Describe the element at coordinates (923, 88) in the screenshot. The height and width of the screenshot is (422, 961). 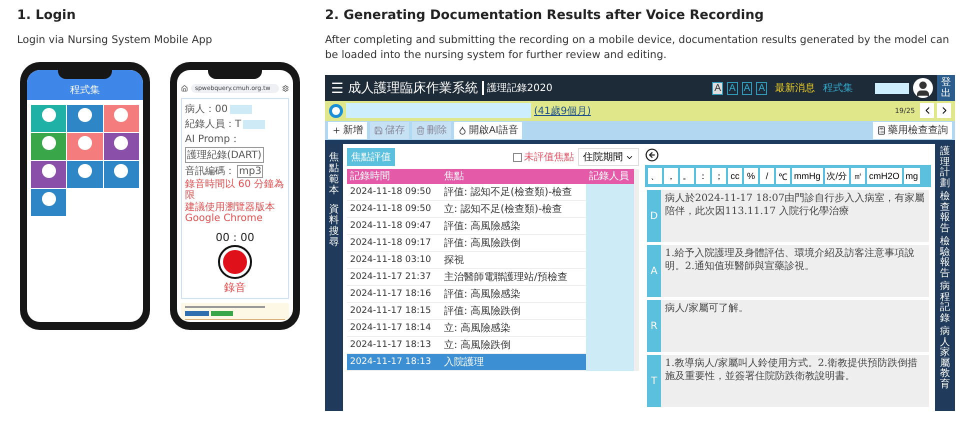
I see `user-avatar` at that location.